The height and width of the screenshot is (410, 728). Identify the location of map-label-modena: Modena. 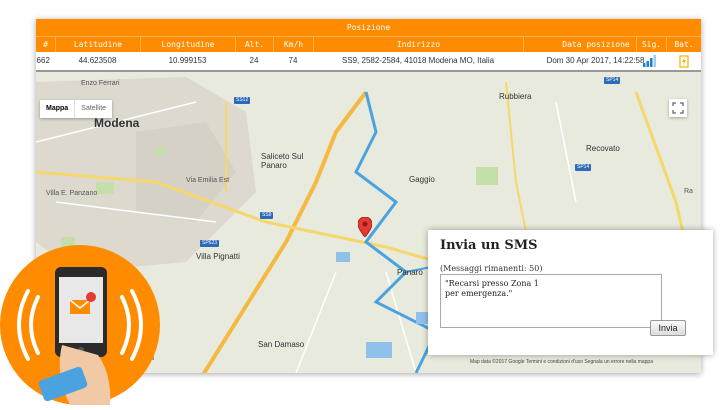
(117, 123).